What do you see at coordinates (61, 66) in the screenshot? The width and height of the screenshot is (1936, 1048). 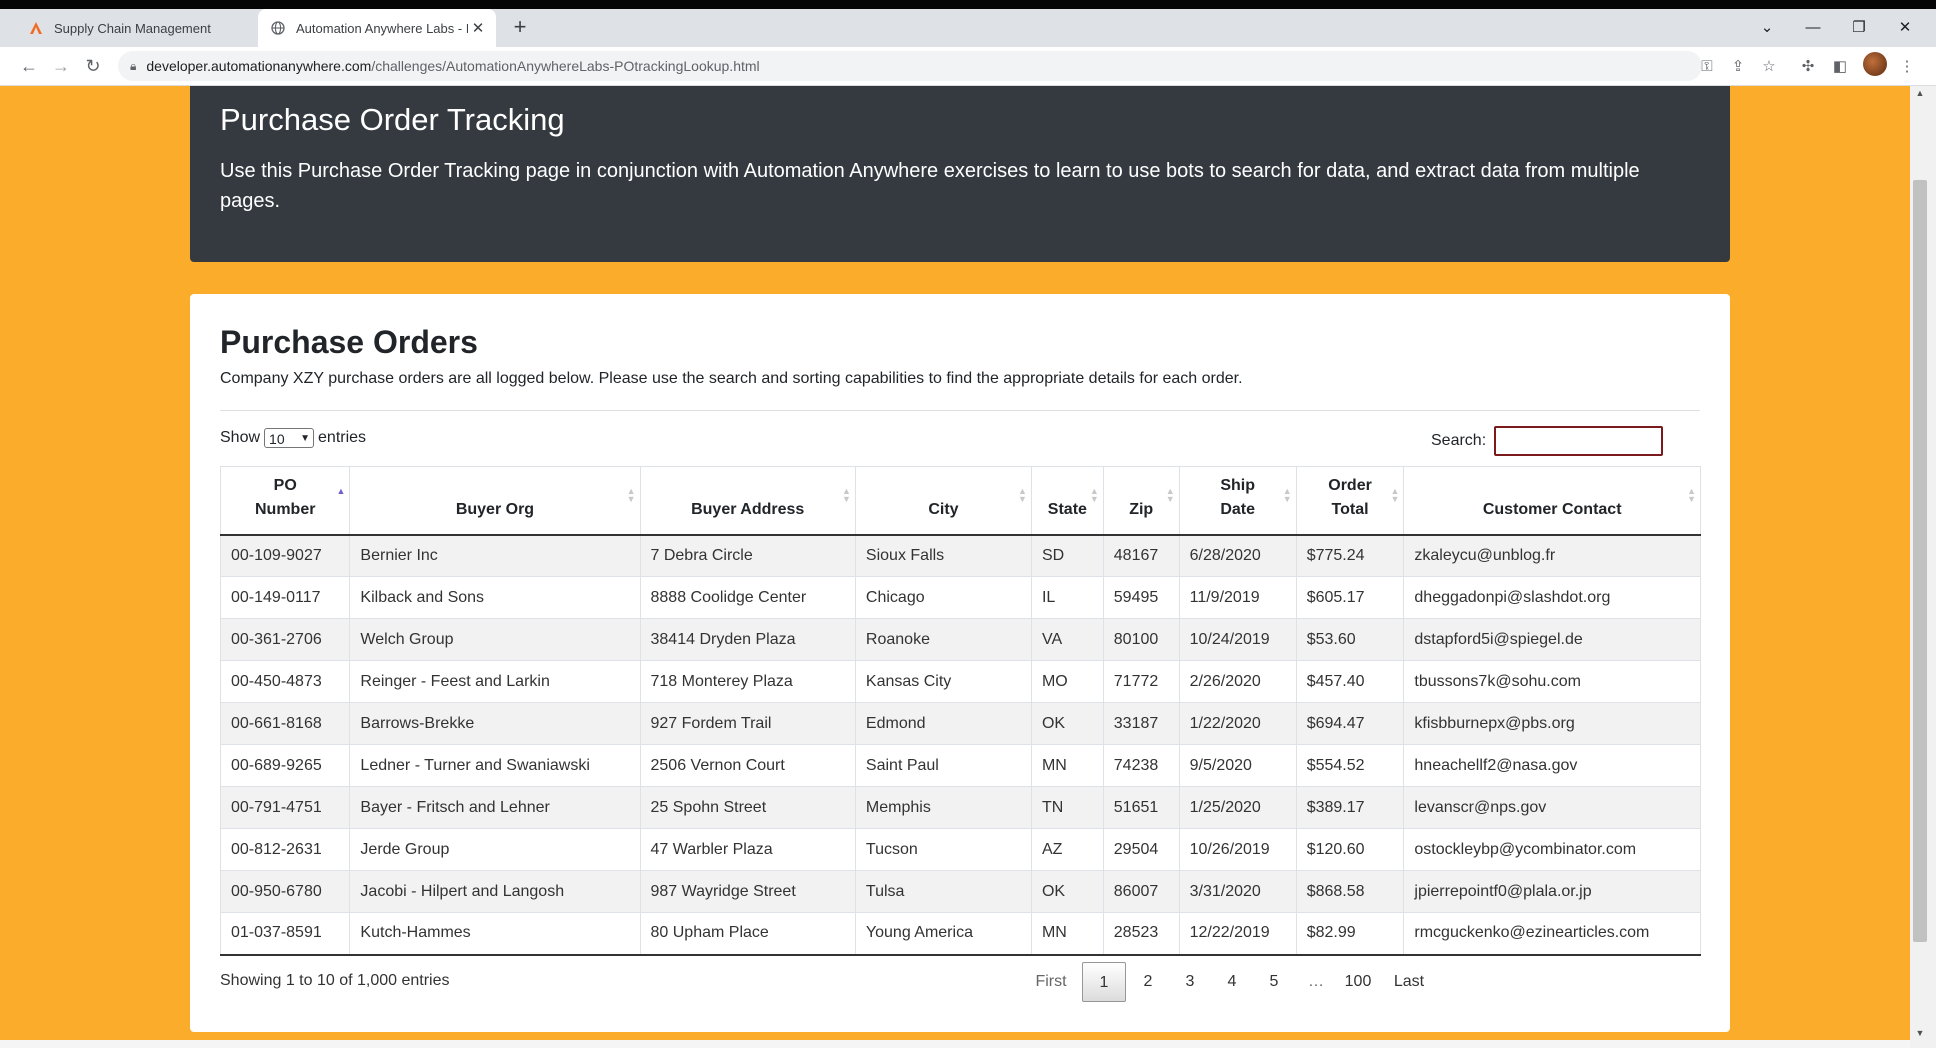 I see `forward-arrow-icon: →` at bounding box center [61, 66].